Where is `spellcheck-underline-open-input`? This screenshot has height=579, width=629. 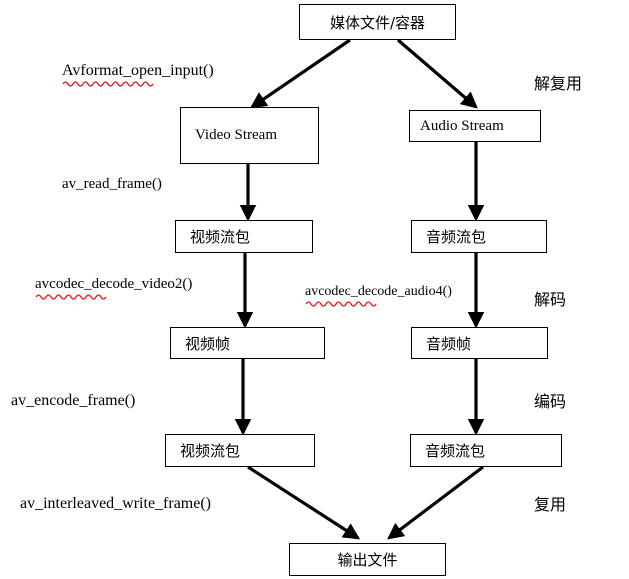 spellcheck-underline-open-input is located at coordinates (108, 84).